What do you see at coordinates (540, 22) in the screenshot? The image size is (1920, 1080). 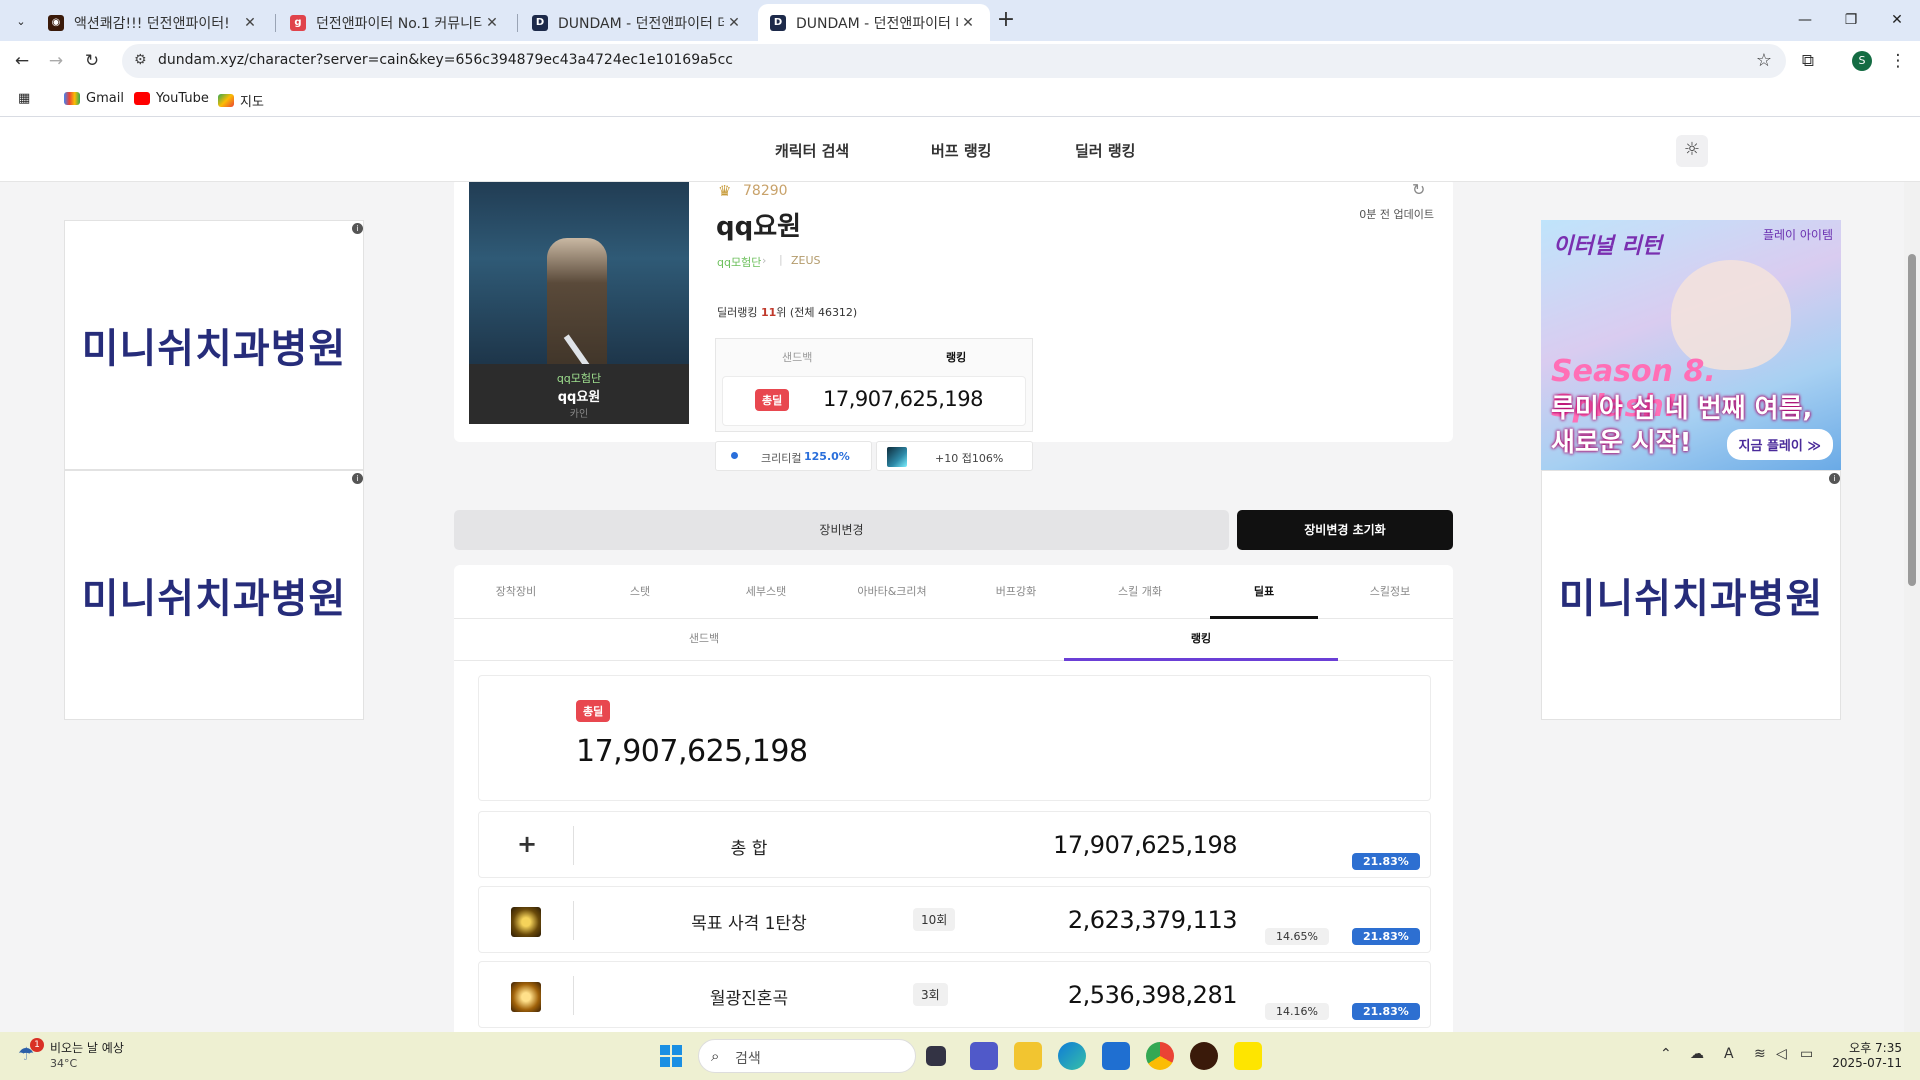 I see `dundam-favicon-icon: D` at bounding box center [540, 22].